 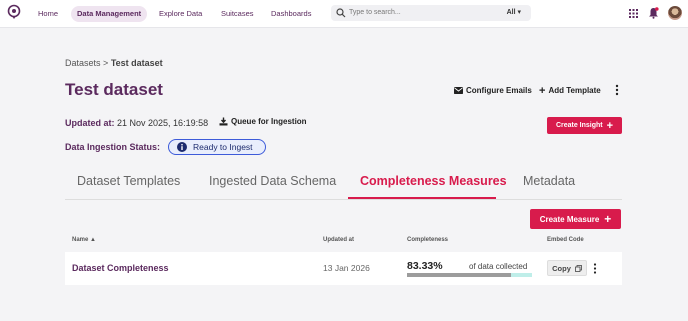 What do you see at coordinates (617, 90) in the screenshot?
I see `more-options-icon` at bounding box center [617, 90].